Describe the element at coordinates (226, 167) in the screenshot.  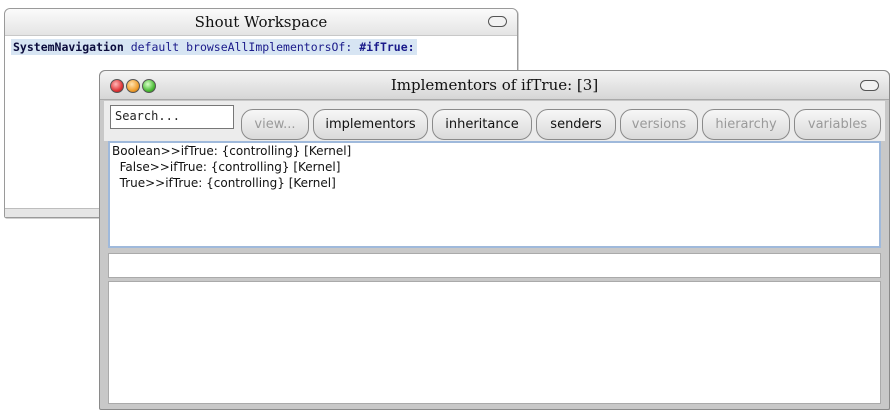
I see `list-item: False>>ifTrue: {controlling} [Kernel]` at that location.